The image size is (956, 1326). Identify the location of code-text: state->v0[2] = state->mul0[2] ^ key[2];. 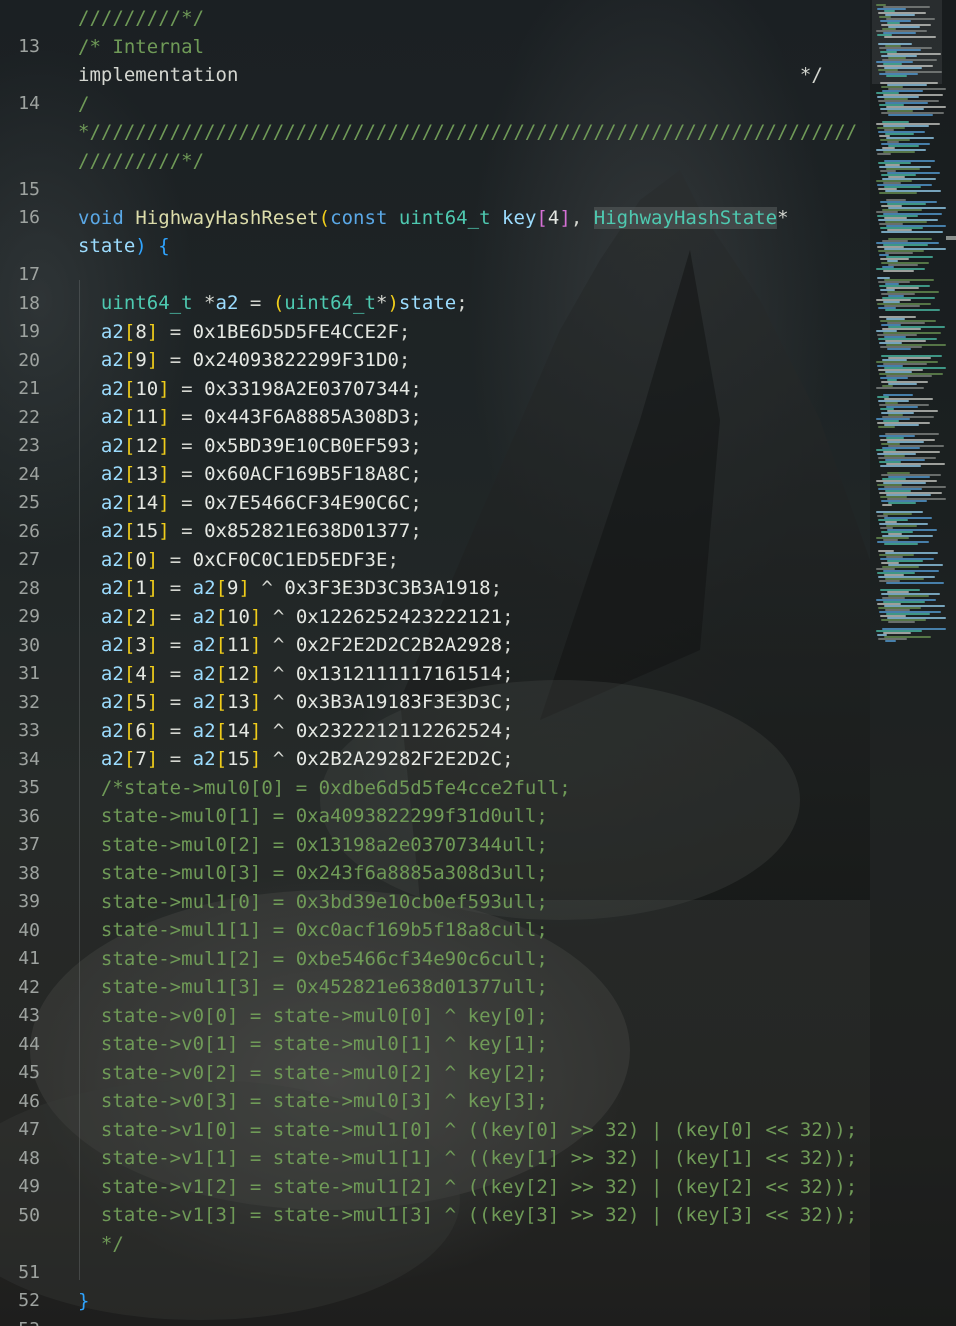
(313, 1072).